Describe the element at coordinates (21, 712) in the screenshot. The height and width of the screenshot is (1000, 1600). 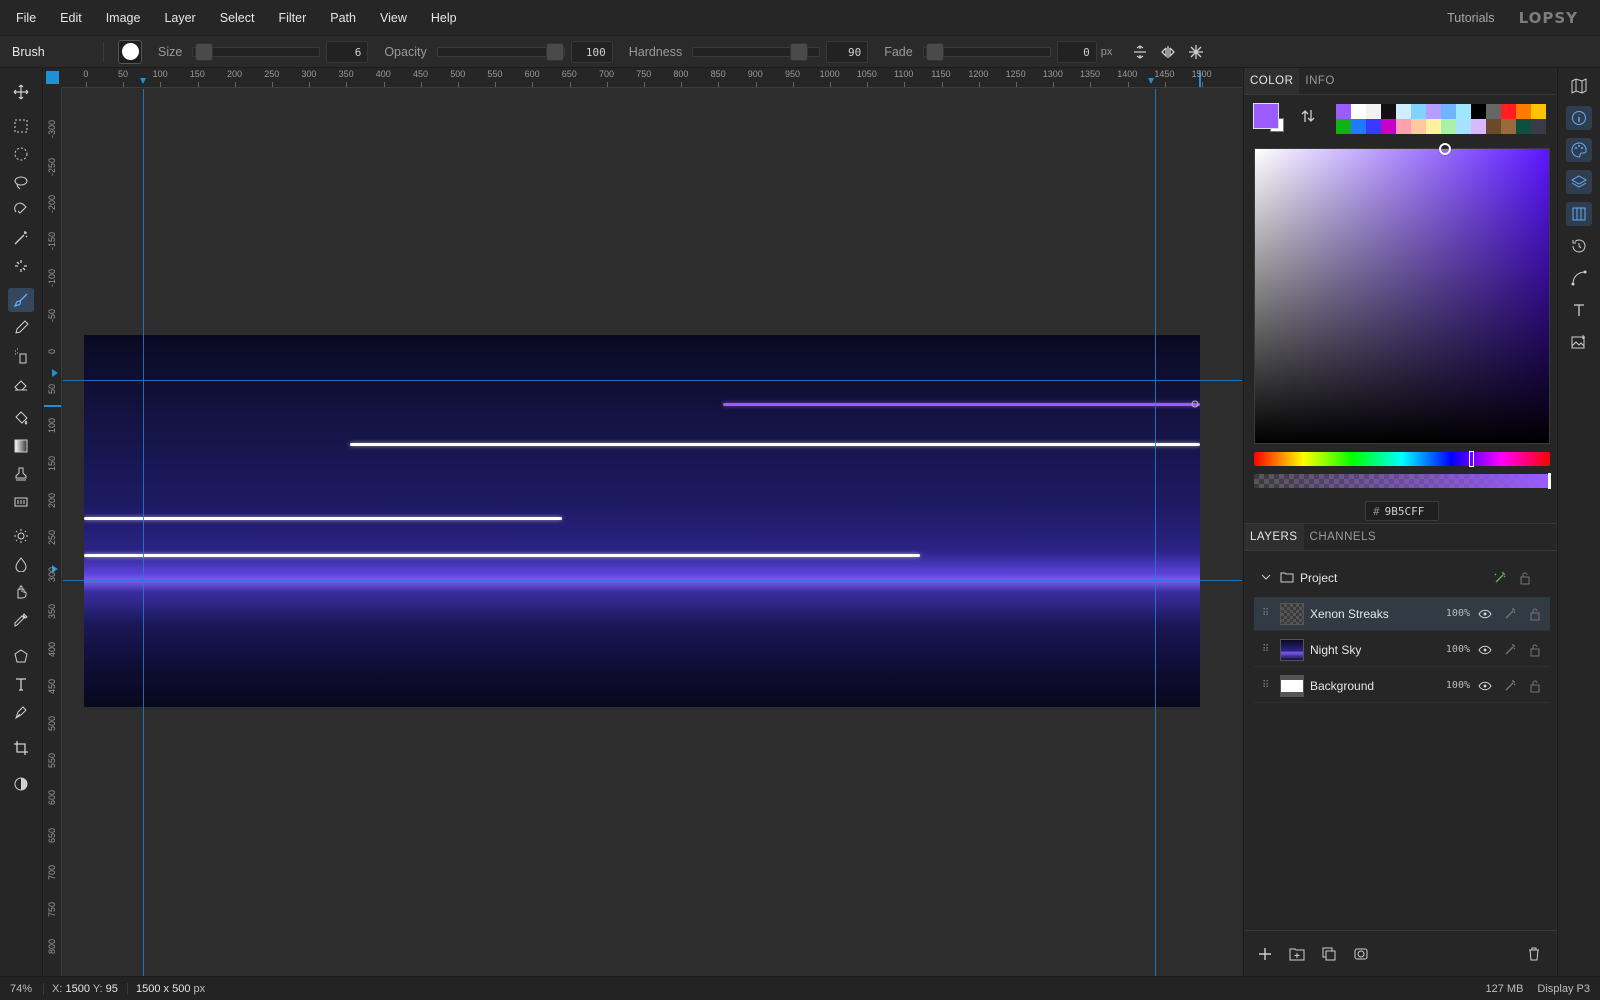
I see `pen-tool-icon` at that location.